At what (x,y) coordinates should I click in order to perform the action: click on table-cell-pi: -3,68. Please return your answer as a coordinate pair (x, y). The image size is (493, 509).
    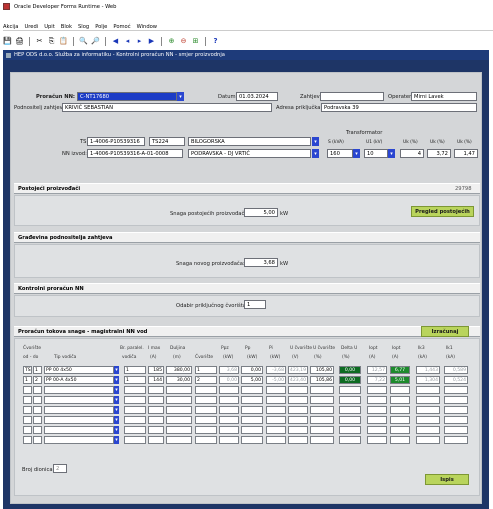
    Looking at the image, I should click on (276, 370).